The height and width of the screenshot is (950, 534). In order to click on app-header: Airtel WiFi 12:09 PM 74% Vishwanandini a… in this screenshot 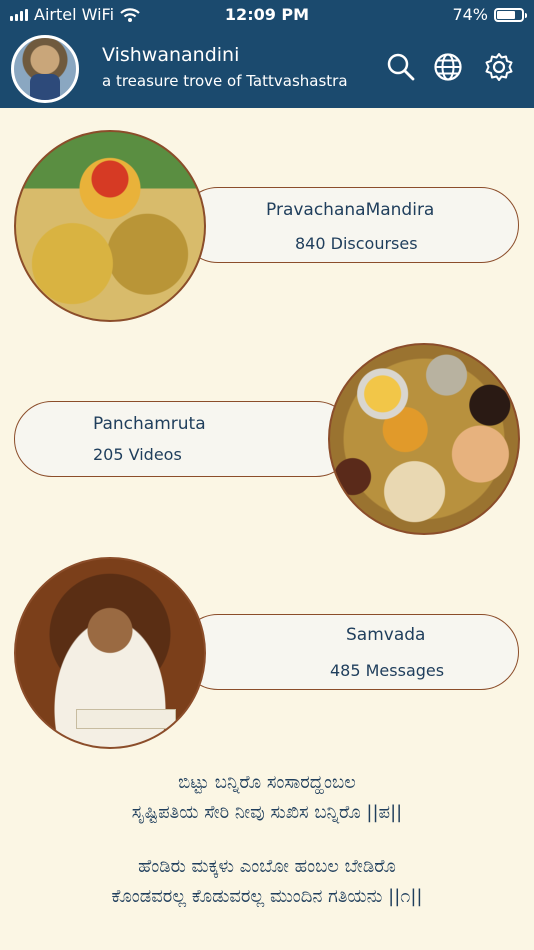, I will do `click(267, 54)`.